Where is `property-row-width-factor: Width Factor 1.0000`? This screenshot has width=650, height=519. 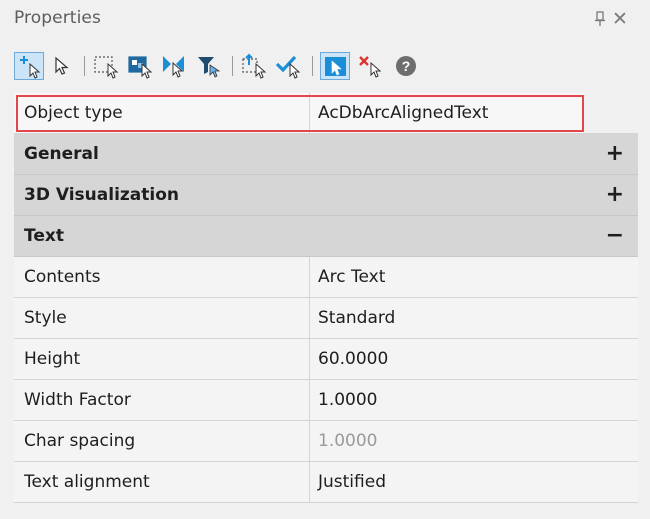
property-row-width-factor: Width Factor 1.0000 is located at coordinates (326, 400).